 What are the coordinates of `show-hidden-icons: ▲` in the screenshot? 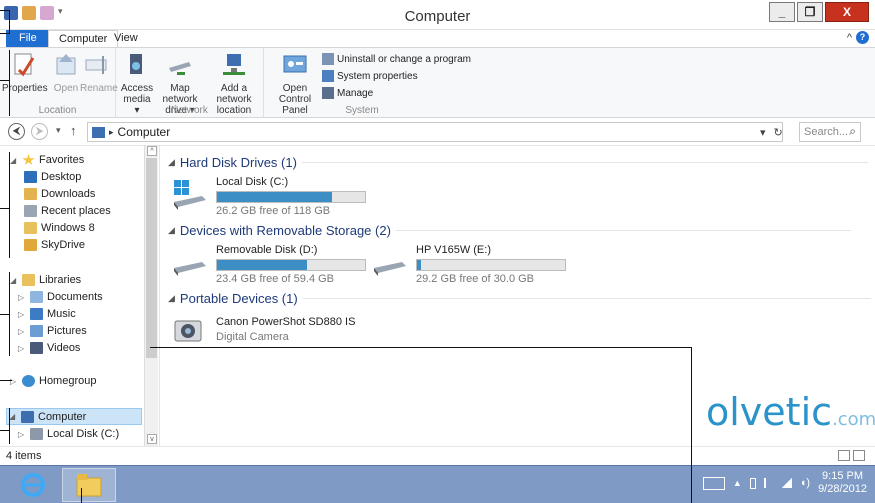 It's located at (737, 483).